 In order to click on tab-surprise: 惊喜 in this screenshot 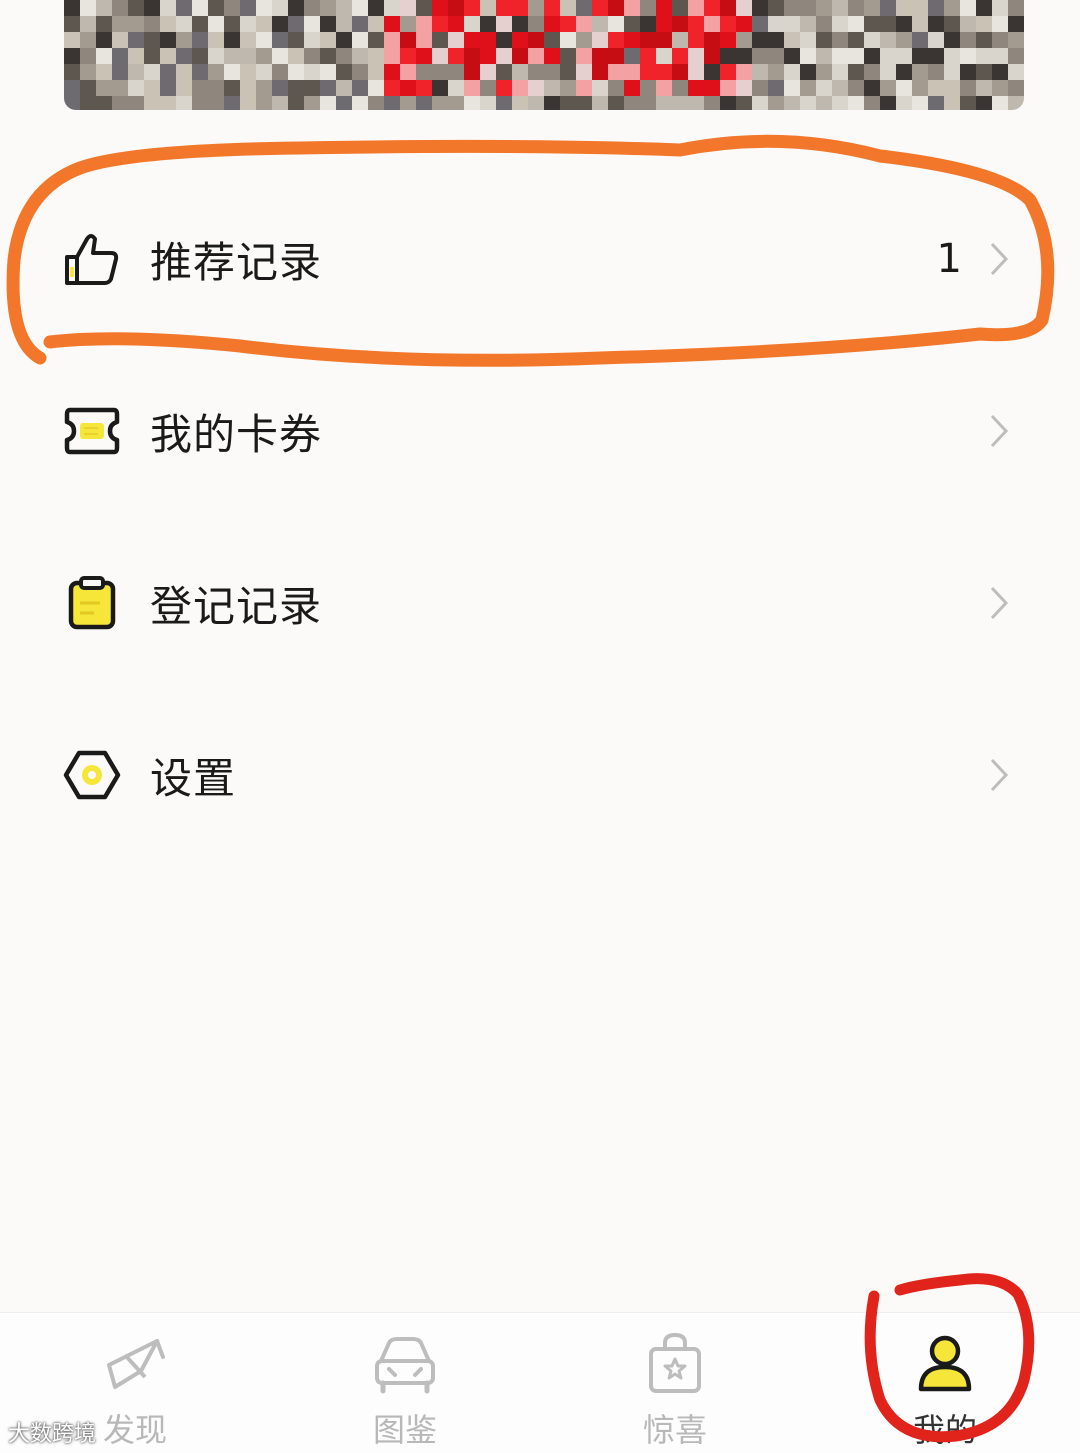, I will do `click(675, 1383)`.